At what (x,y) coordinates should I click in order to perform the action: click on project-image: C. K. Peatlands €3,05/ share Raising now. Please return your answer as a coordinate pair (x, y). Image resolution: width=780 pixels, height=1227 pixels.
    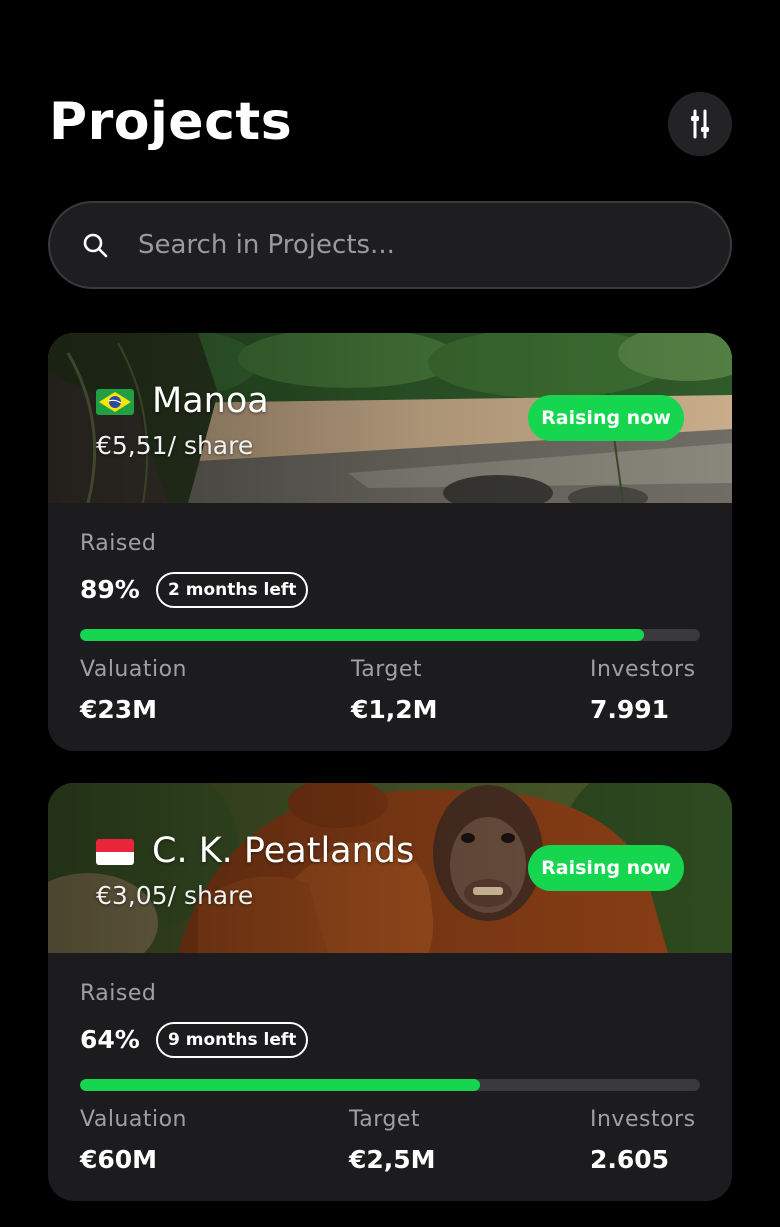
    Looking at the image, I should click on (390, 868).